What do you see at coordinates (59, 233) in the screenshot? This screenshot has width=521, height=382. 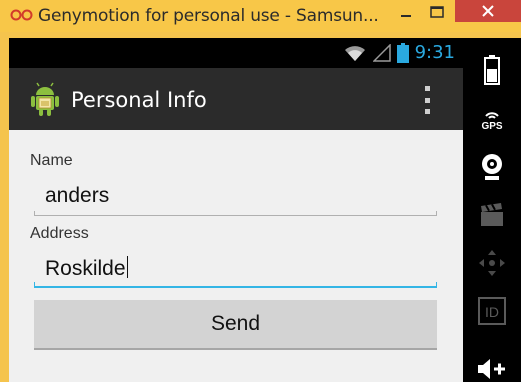 I see `address-label: Address` at bounding box center [59, 233].